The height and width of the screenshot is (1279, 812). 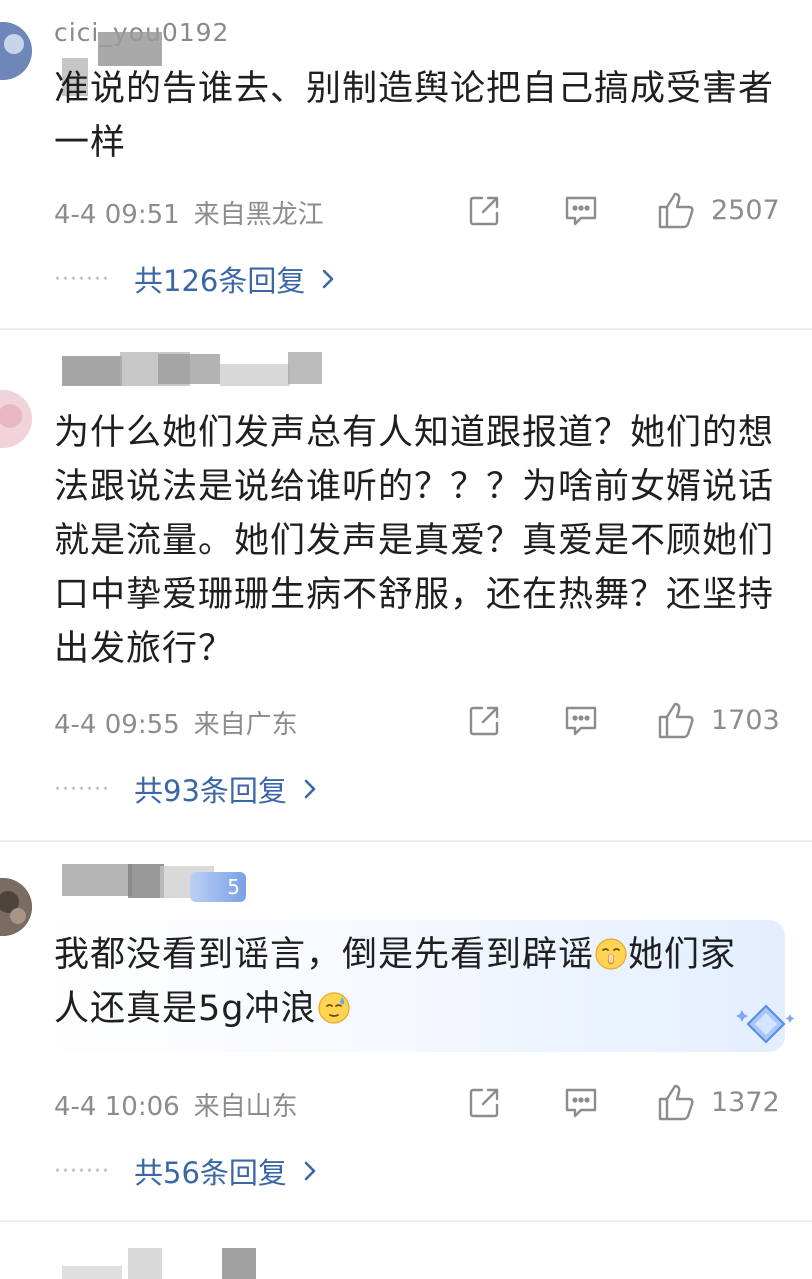 I want to click on like-button: 1372, so click(x=718, y=1102).